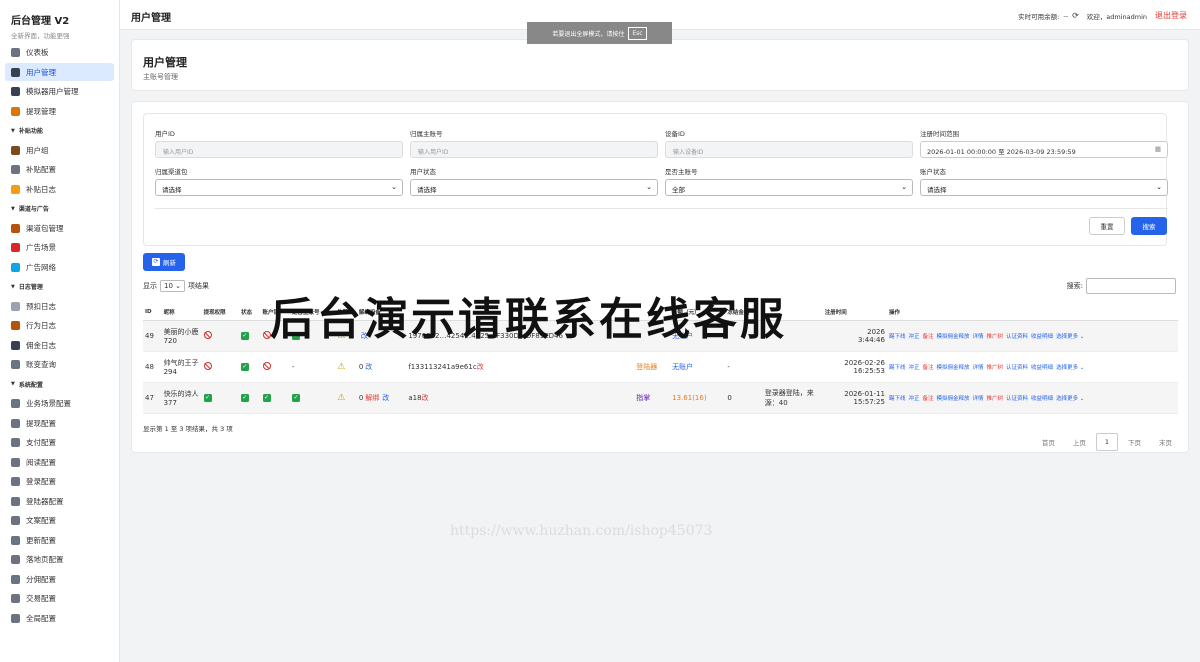  What do you see at coordinates (1106, 442) in the screenshot?
I see `current-page-button: 1` at bounding box center [1106, 442].